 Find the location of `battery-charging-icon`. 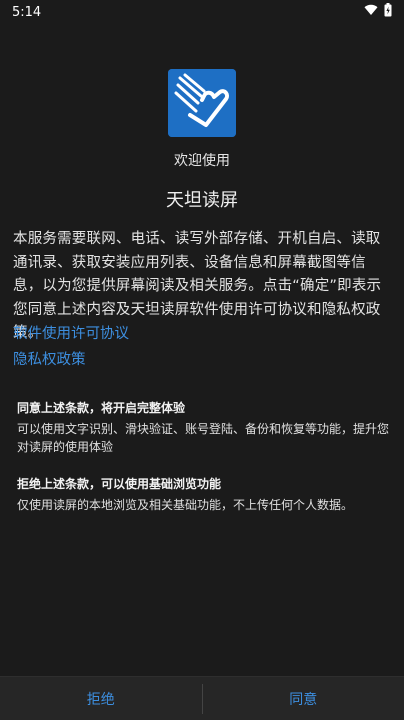

battery-charging-icon is located at coordinates (388, 12).